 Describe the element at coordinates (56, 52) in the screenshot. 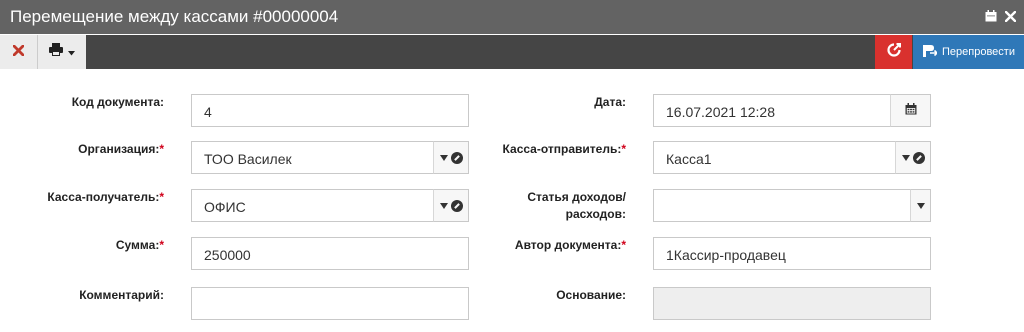

I see `print-icon` at that location.